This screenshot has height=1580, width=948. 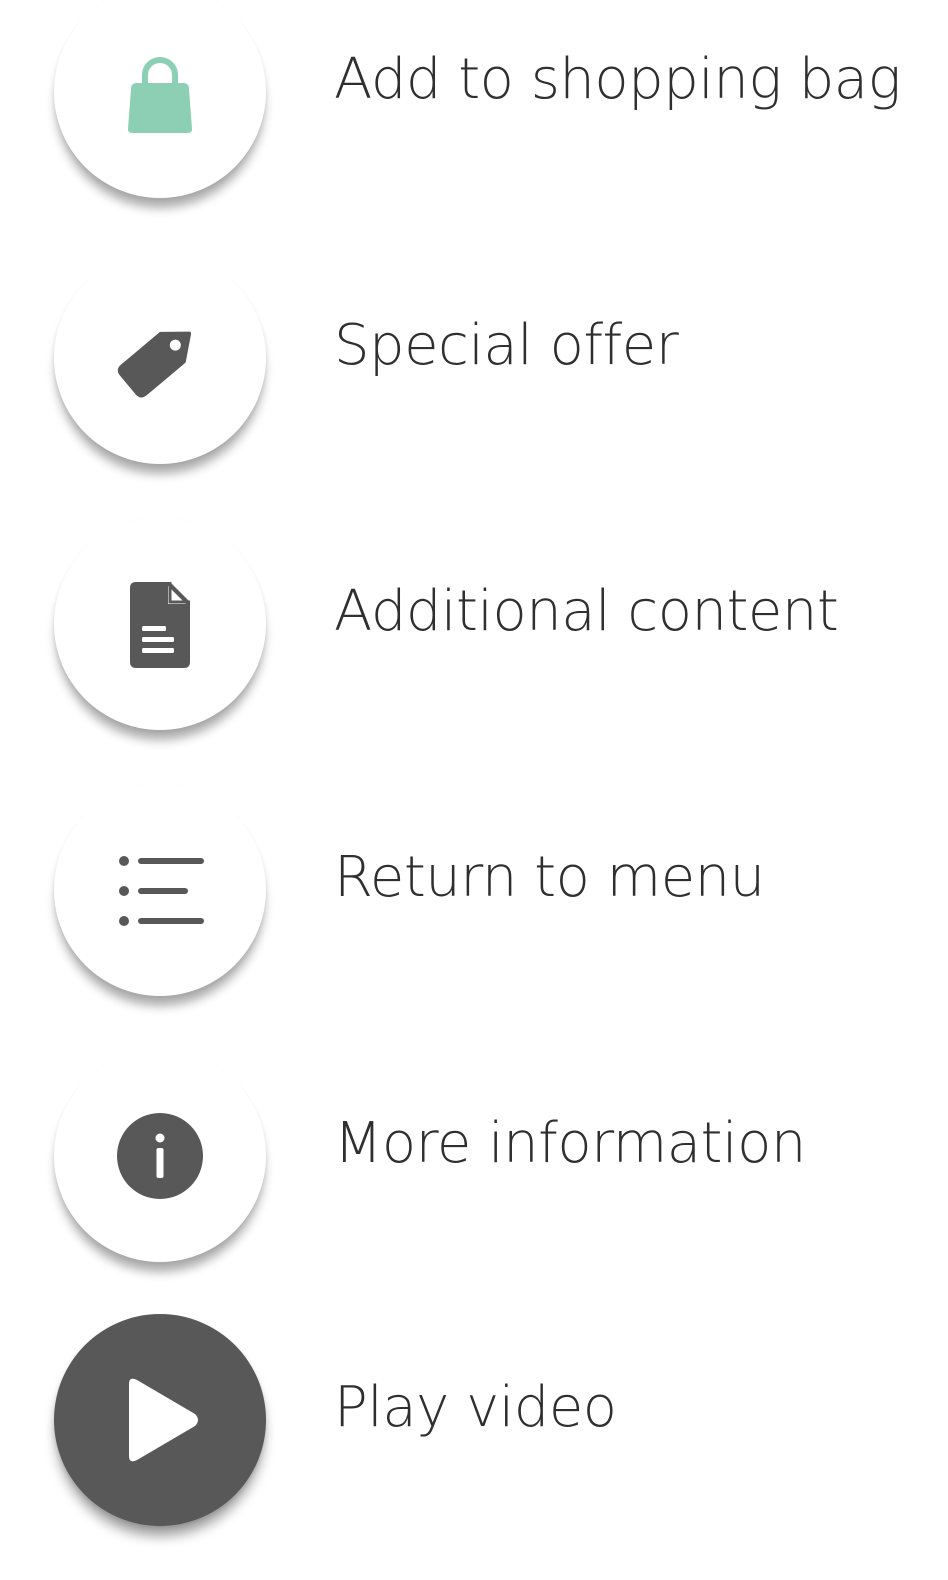 I want to click on special-offer-button, so click(x=160, y=358).